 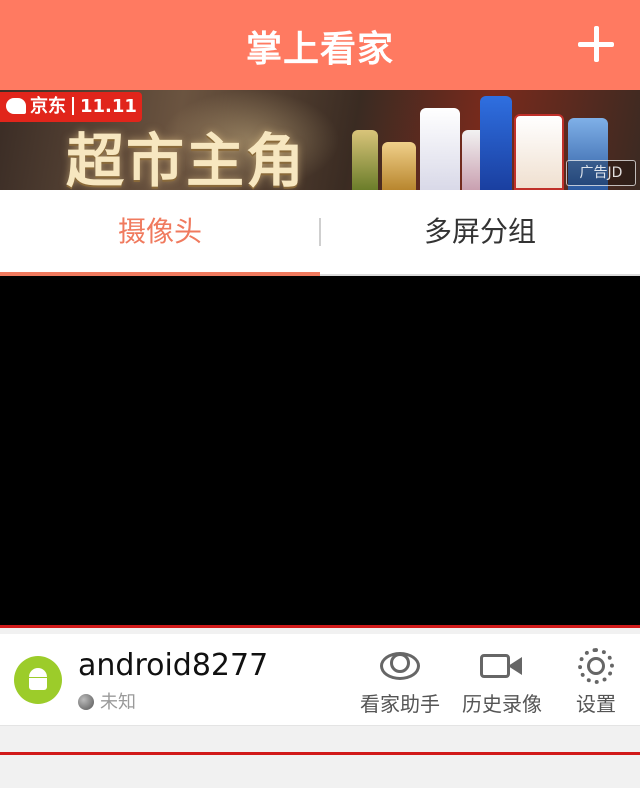 I want to click on app-header: 掌上看家, so click(x=320, y=45).